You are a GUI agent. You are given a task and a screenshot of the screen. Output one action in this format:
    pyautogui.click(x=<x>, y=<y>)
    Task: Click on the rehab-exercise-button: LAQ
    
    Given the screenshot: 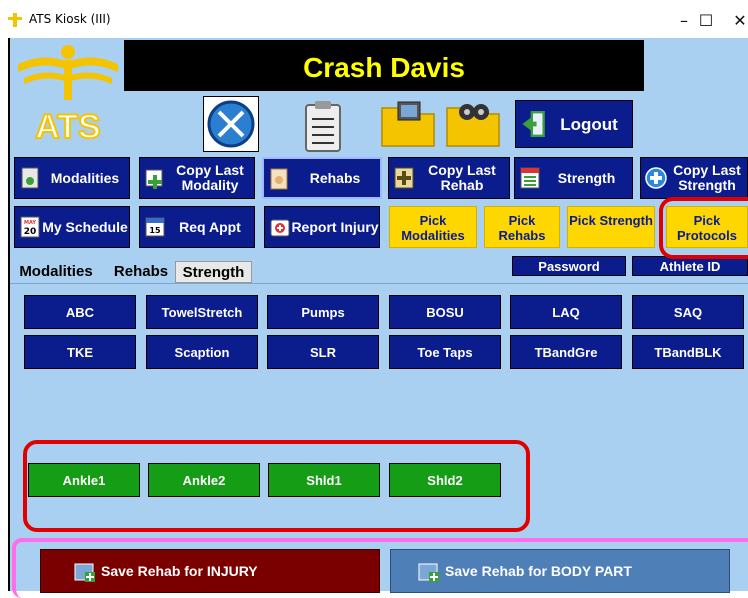 What is the action you would take?
    pyautogui.click(x=566, y=312)
    